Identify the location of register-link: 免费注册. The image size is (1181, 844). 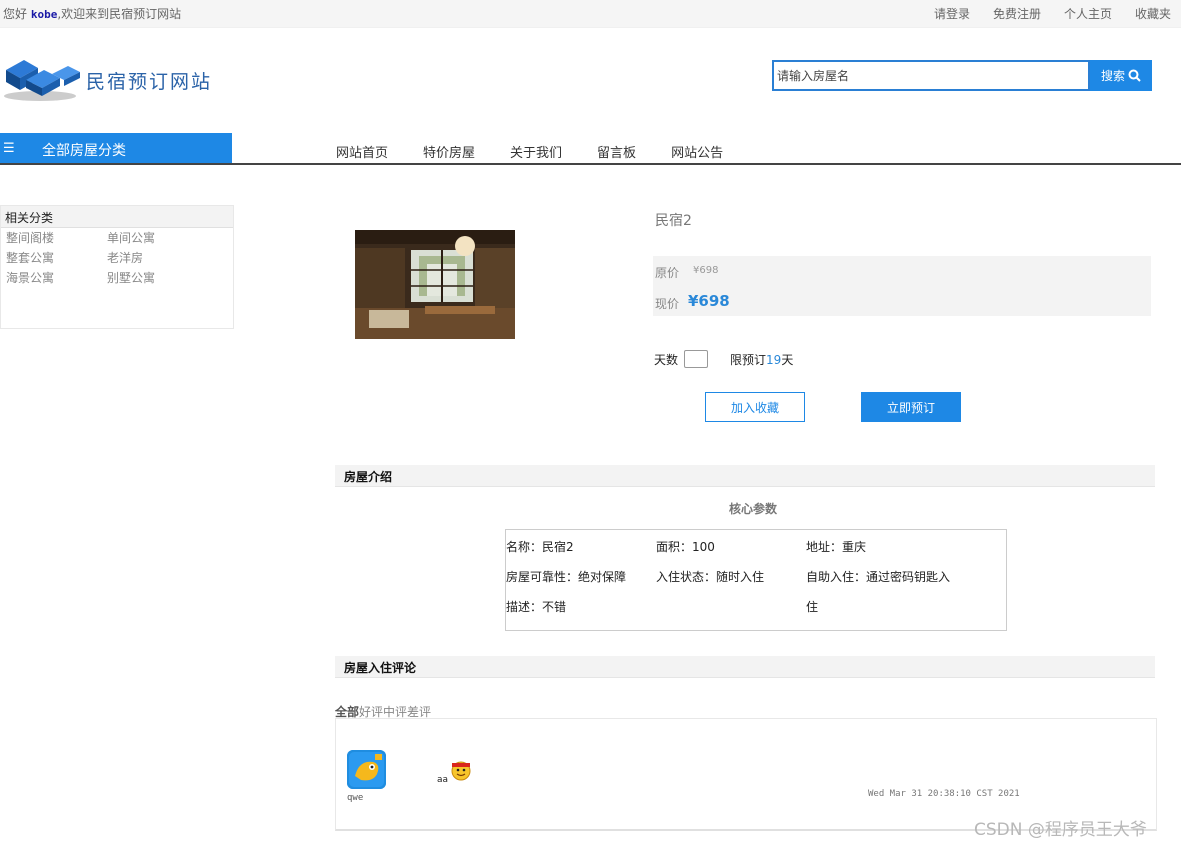
(1017, 13).